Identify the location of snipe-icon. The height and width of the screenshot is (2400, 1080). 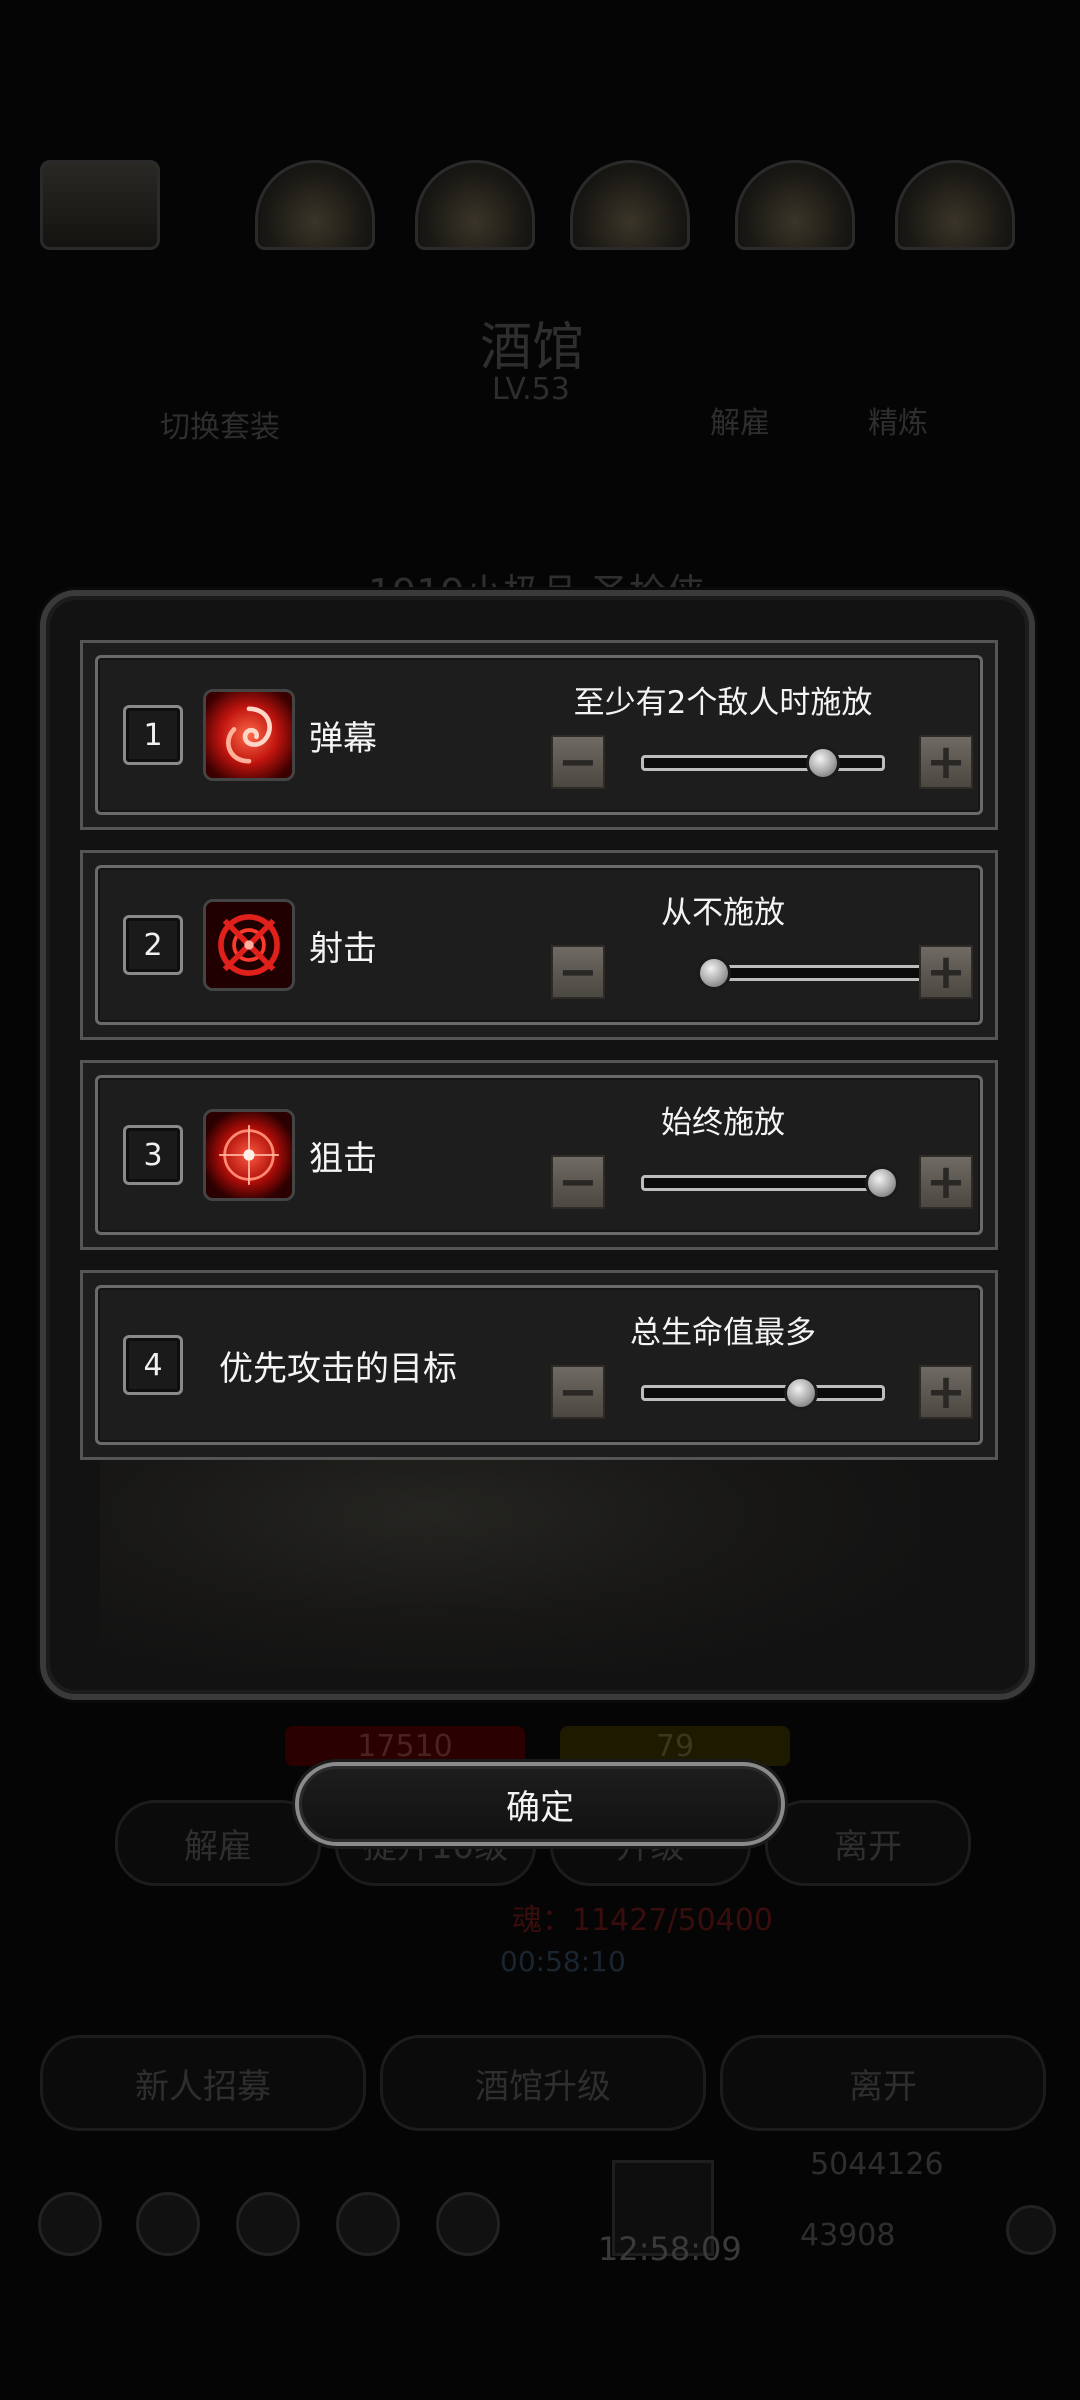
(249, 1155).